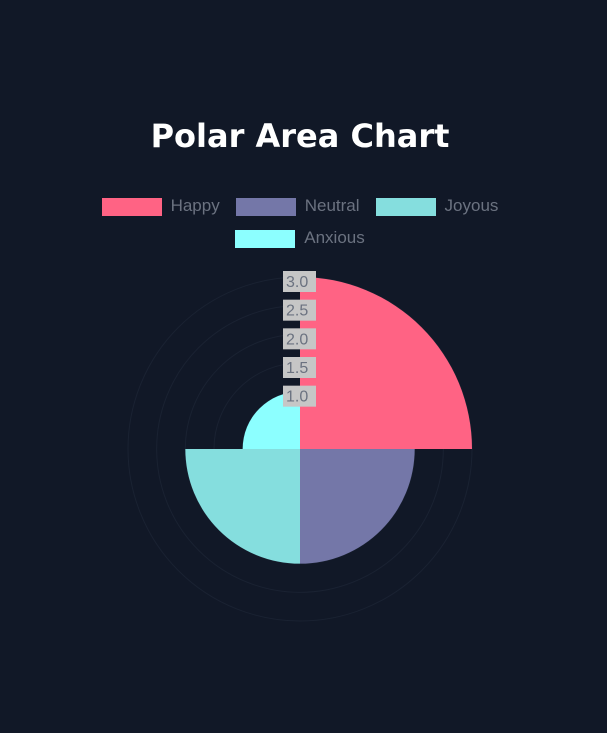 This screenshot has width=607, height=733. I want to click on tick-2.5: 2.5, so click(299, 310).